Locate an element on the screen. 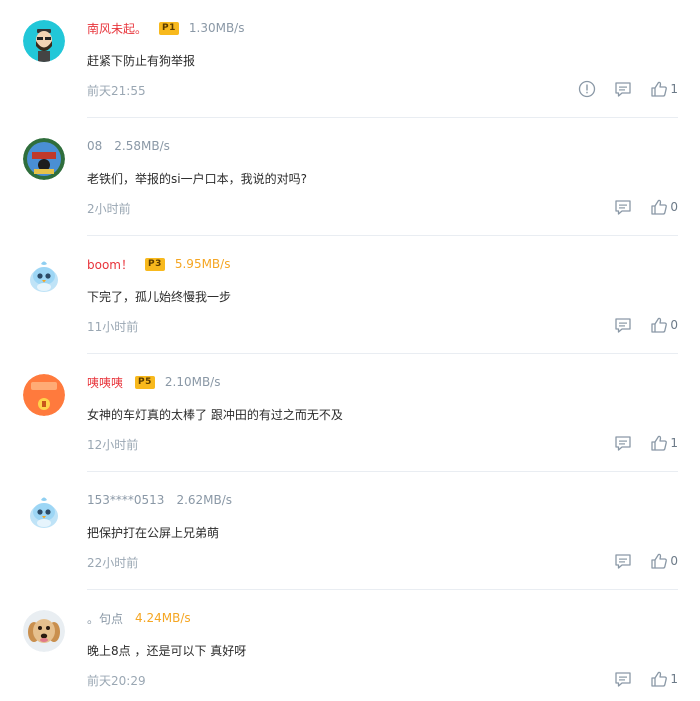 The height and width of the screenshot is (701, 700). comment-header: 。句点 4.24MB/s is located at coordinates (139, 618).